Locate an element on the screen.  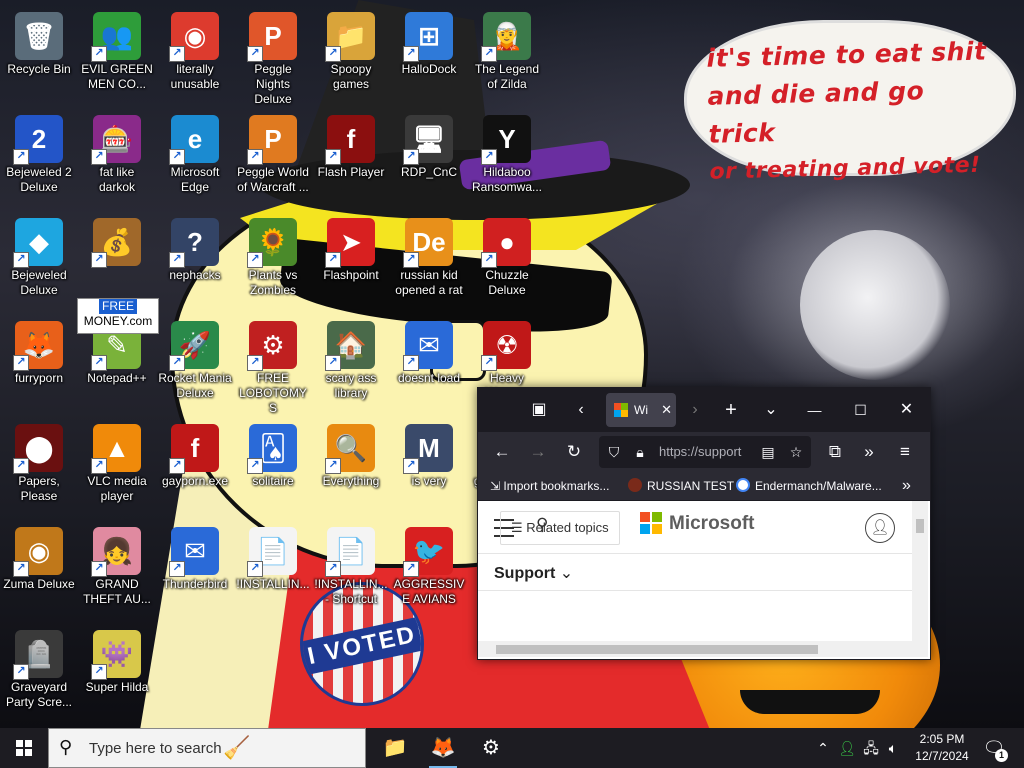
reader-view-icon: ▤ is located at coordinates (768, 452).